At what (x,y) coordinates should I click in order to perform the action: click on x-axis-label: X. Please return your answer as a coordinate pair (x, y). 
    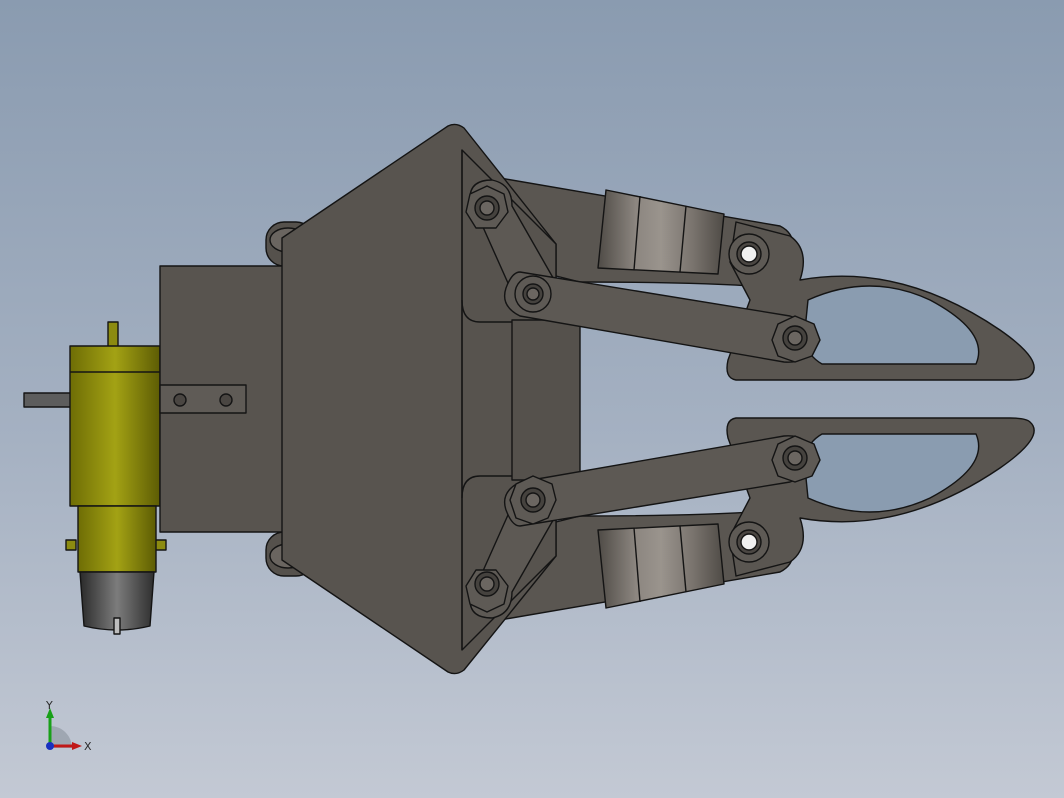
    Looking at the image, I should click on (88, 746).